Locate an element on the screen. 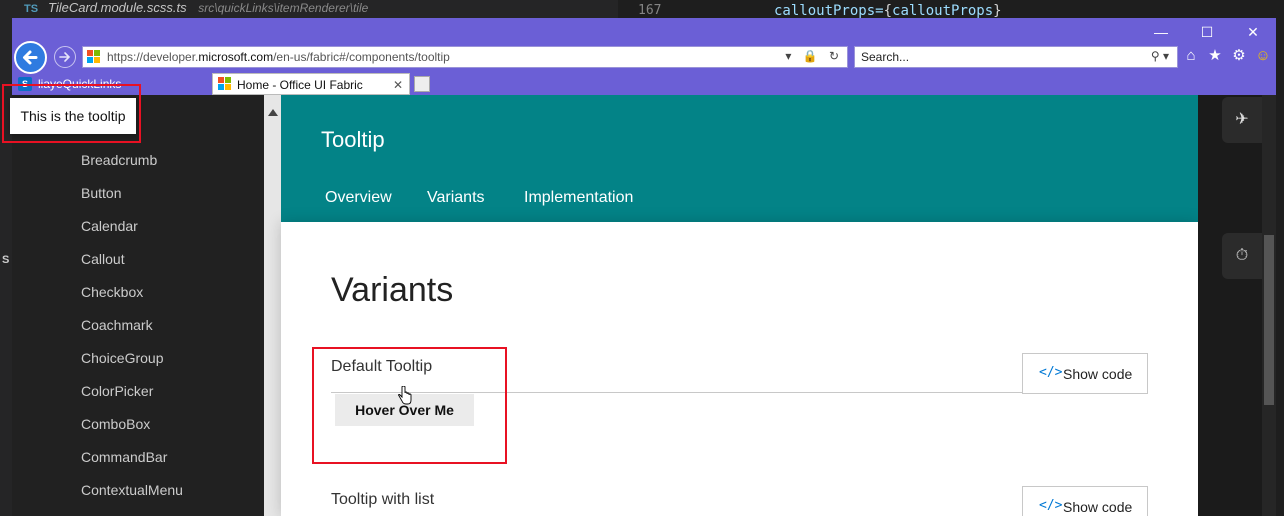 Image resolution: width=1284 pixels, height=516 pixels. nav-item-breadcrumb: Breadcrumb is located at coordinates (119, 160).